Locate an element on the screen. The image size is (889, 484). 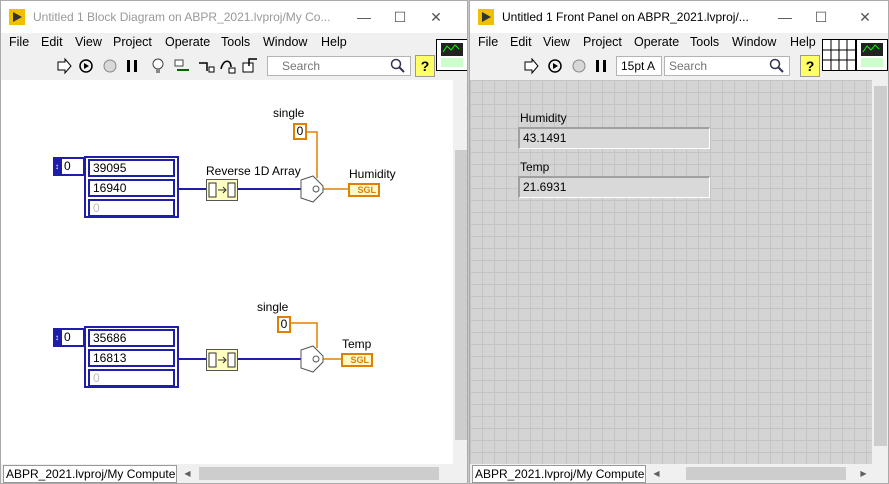
temp-indicator-terminal: SGL is located at coordinates (357, 360).